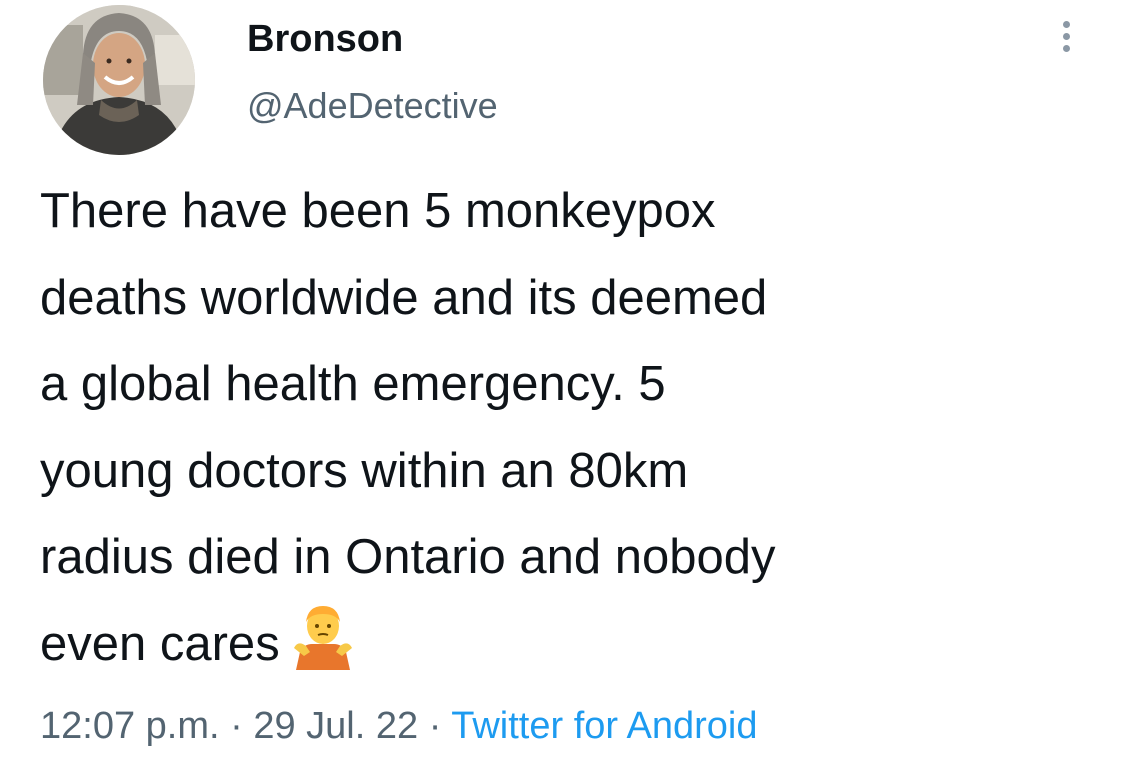 The image size is (1125, 782). I want to click on display-name: Bronson, so click(325, 39).